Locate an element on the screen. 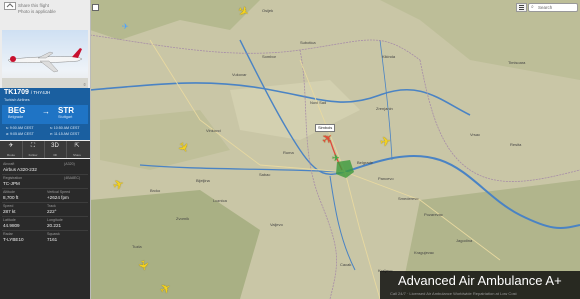  route-icon: ✈ is located at coordinates (11, 146).